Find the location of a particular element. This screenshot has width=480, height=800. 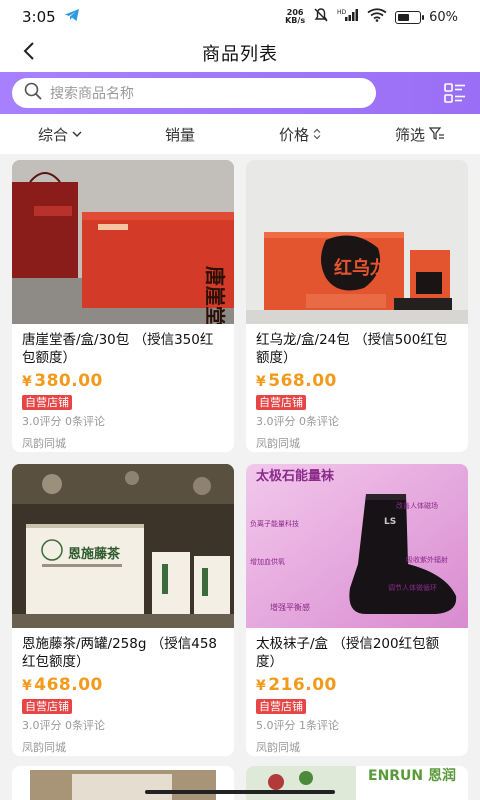

search-bar: 搜索商品名称 is located at coordinates (240, 93).